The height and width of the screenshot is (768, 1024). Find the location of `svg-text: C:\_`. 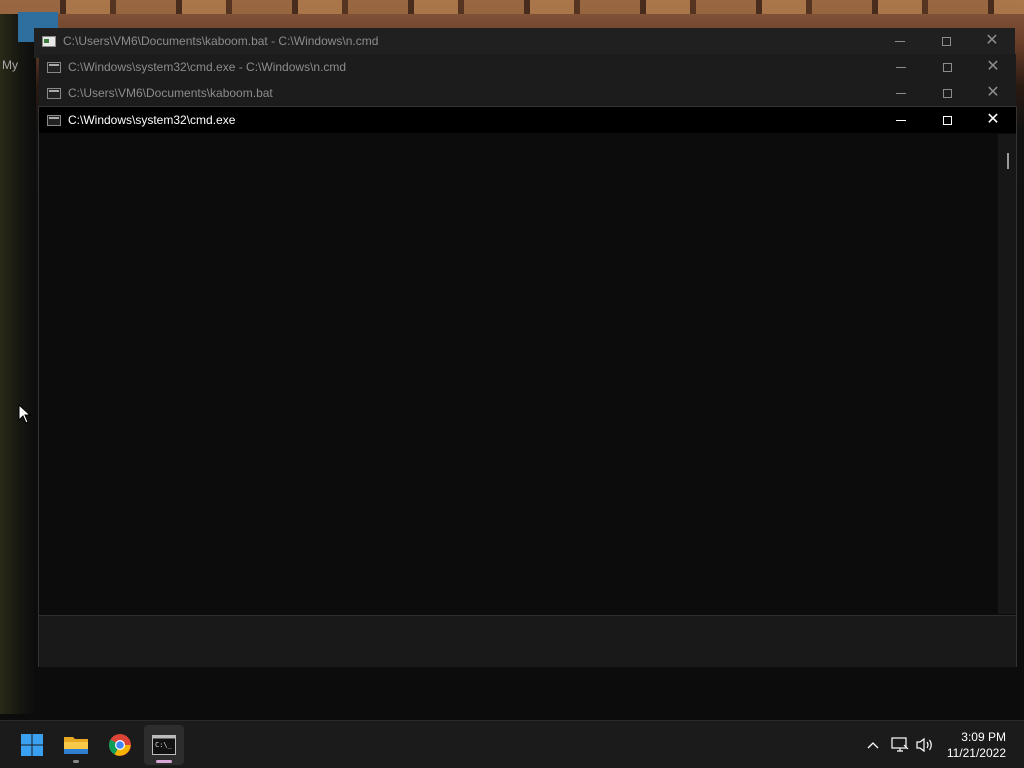

svg-text: C:\_ is located at coordinates (164, 745).